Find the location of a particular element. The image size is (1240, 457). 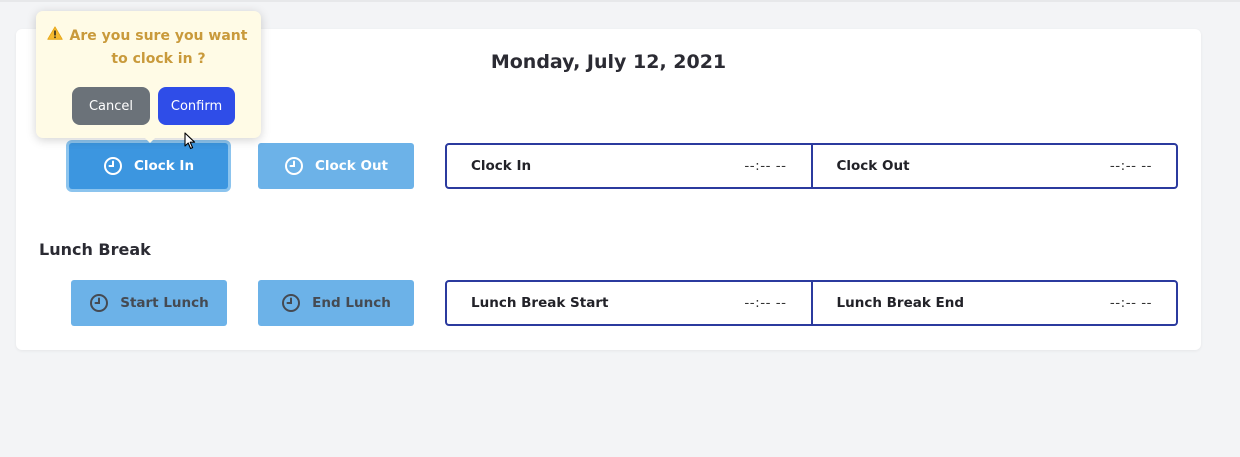

warning-icon is located at coordinates (55, 33).